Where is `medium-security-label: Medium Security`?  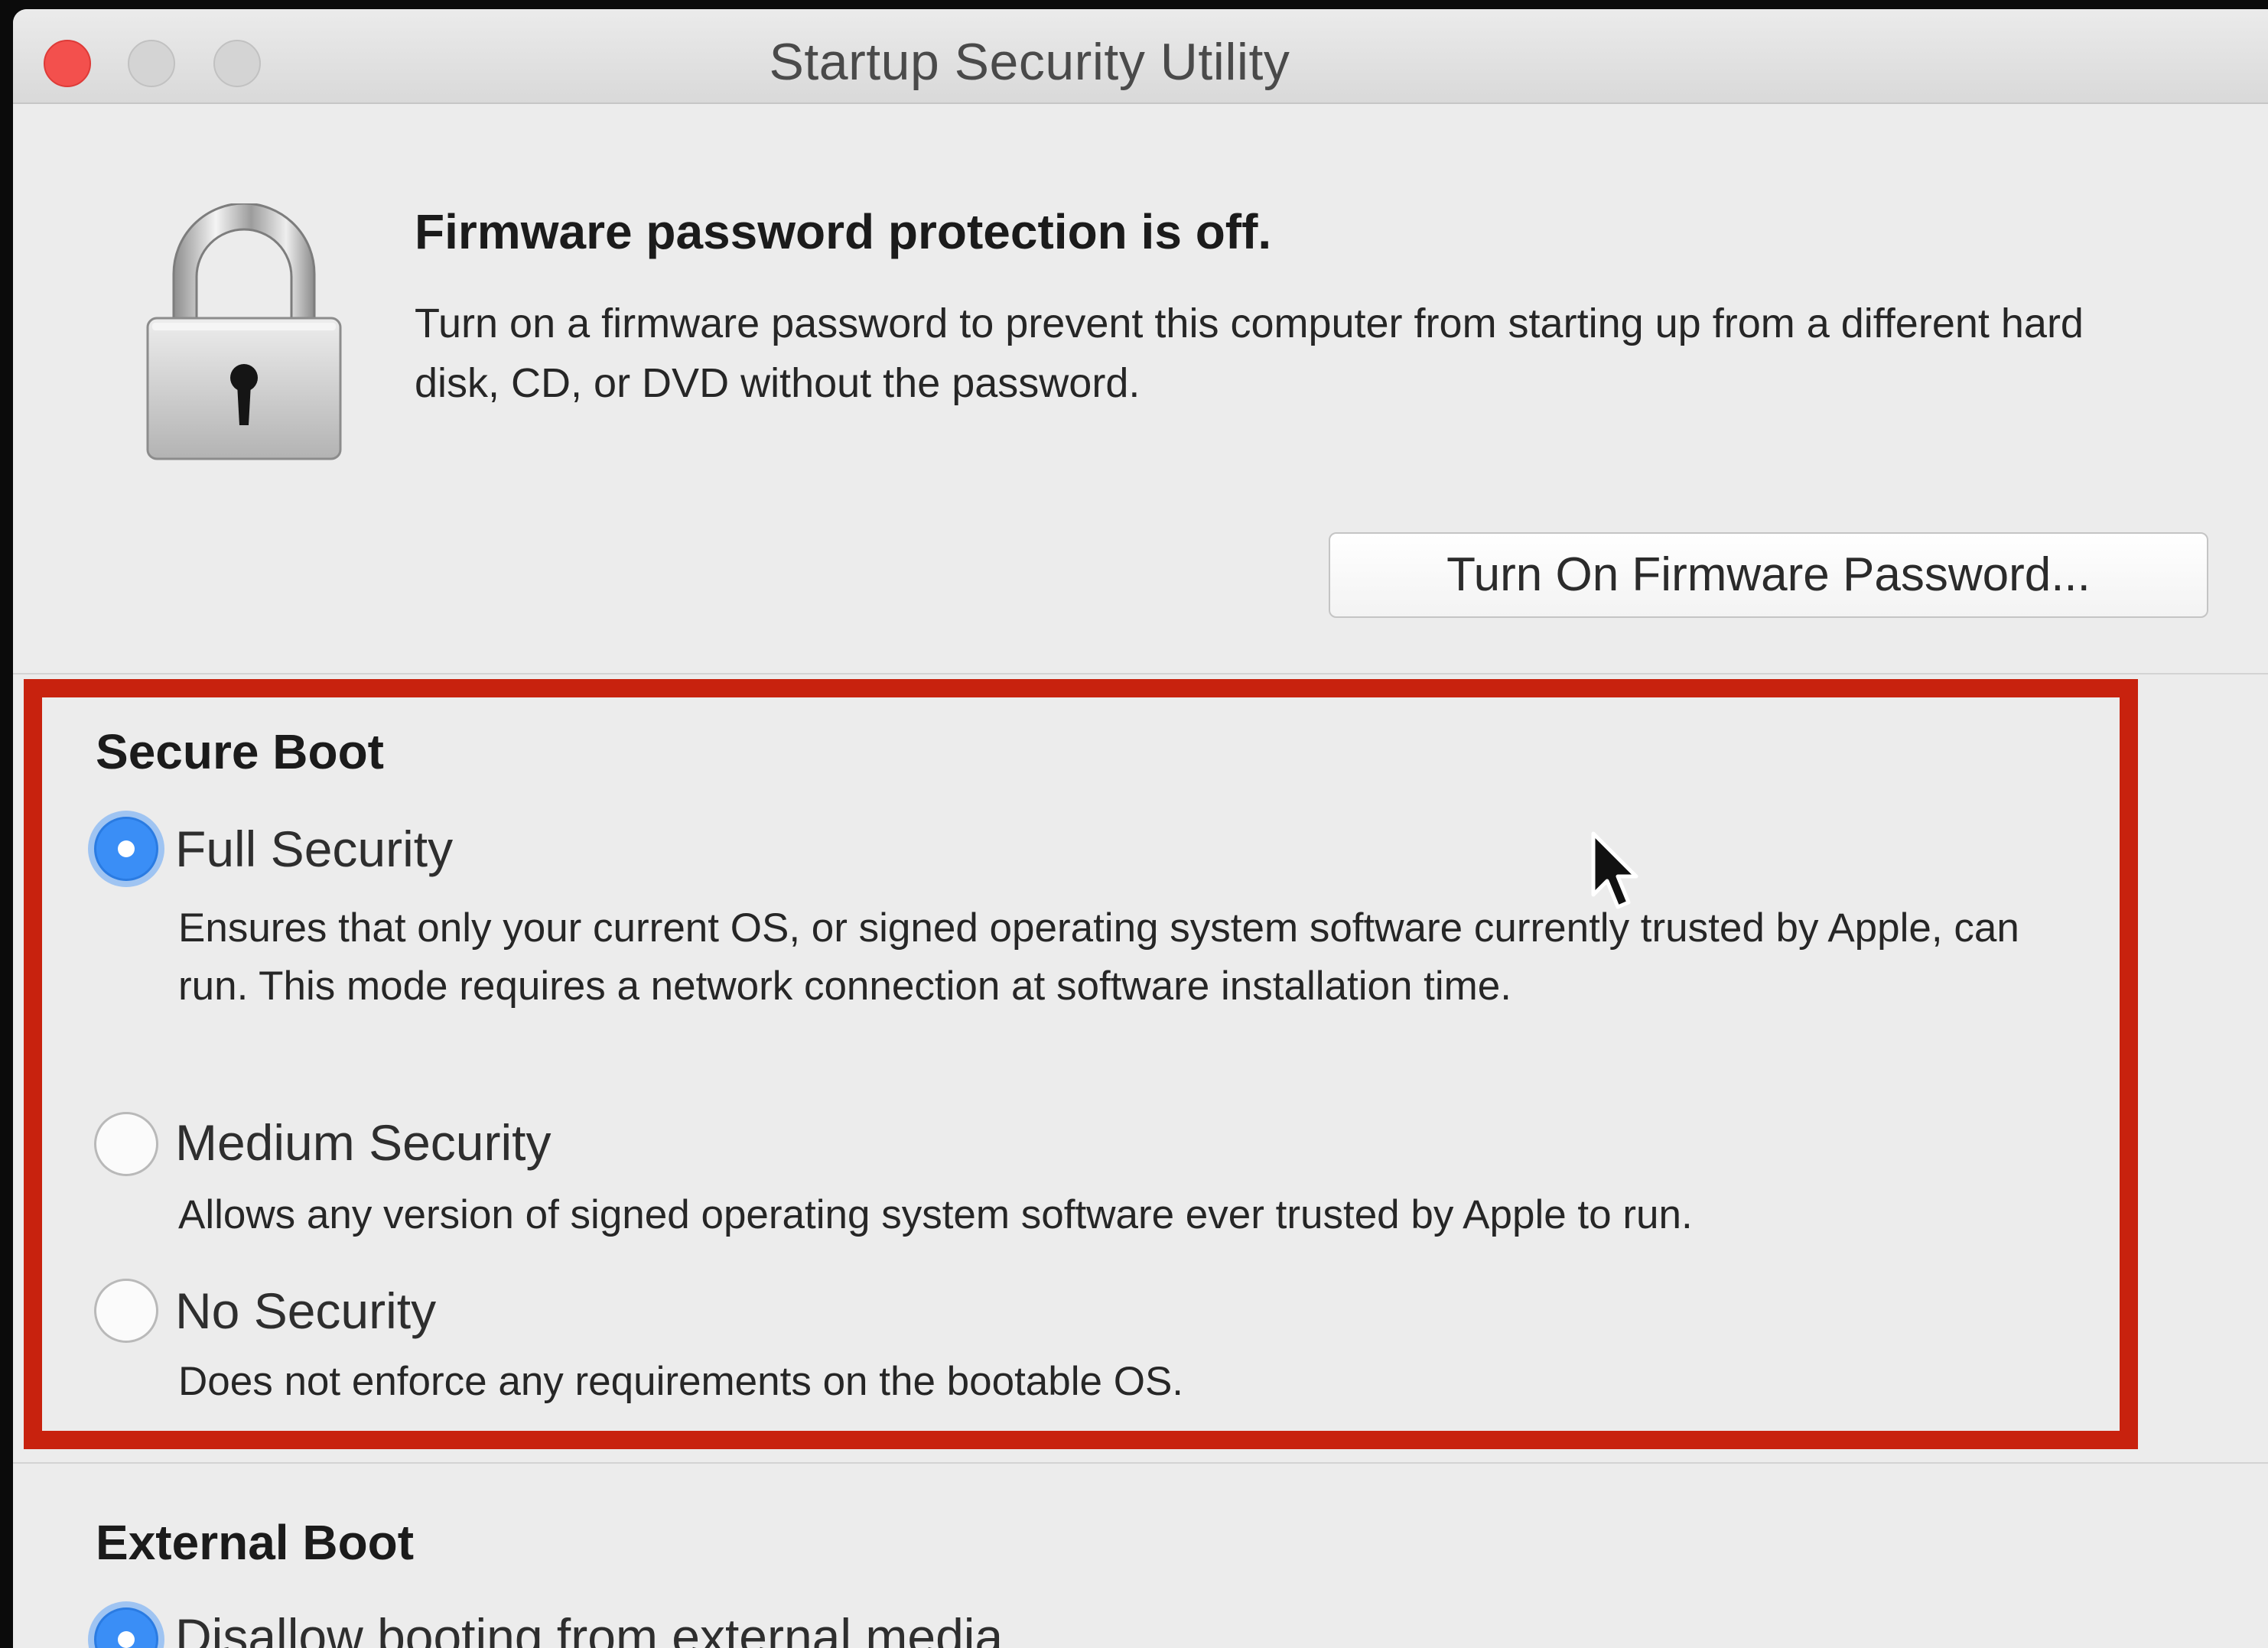
medium-security-label: Medium Security is located at coordinates (363, 1142).